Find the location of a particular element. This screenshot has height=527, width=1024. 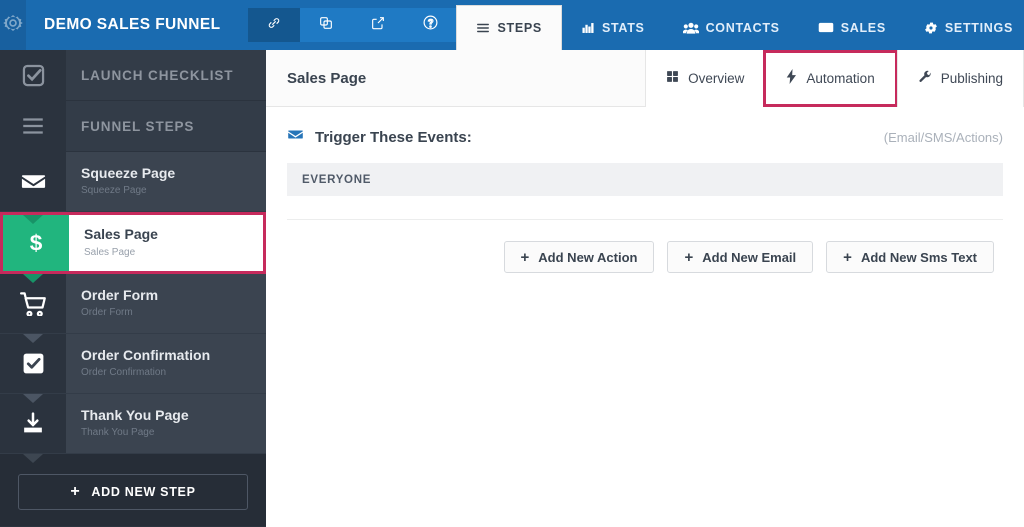

sidebar-item-launch-checklist: LAUNCH CHECKLIST is located at coordinates (133, 75).